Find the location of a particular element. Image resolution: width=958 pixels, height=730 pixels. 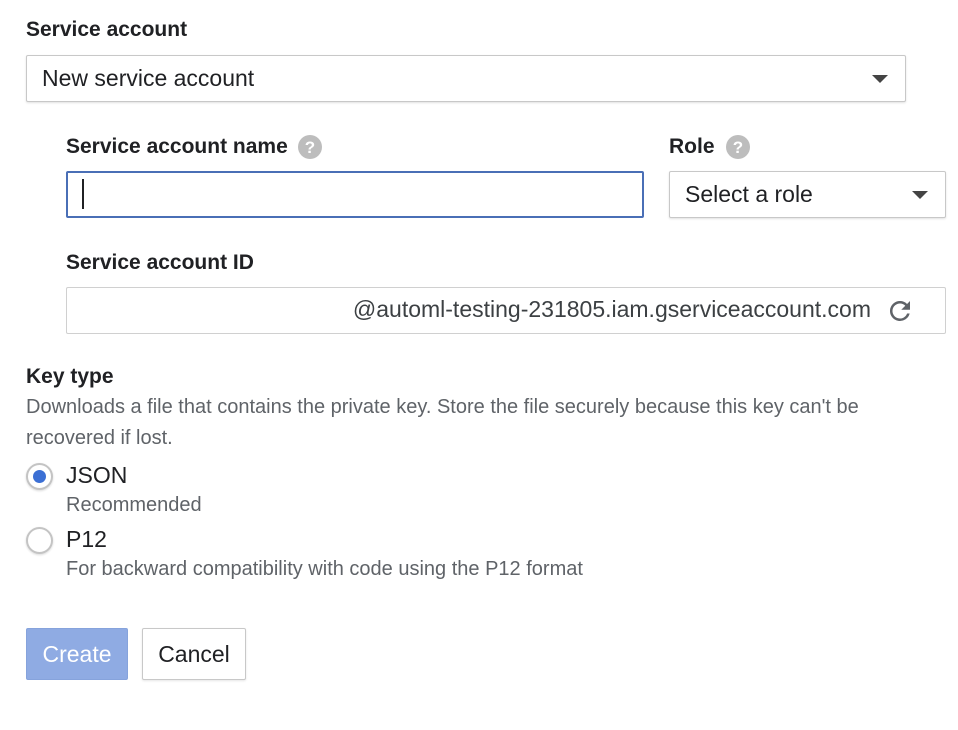

radio-json is located at coordinates (39, 476).